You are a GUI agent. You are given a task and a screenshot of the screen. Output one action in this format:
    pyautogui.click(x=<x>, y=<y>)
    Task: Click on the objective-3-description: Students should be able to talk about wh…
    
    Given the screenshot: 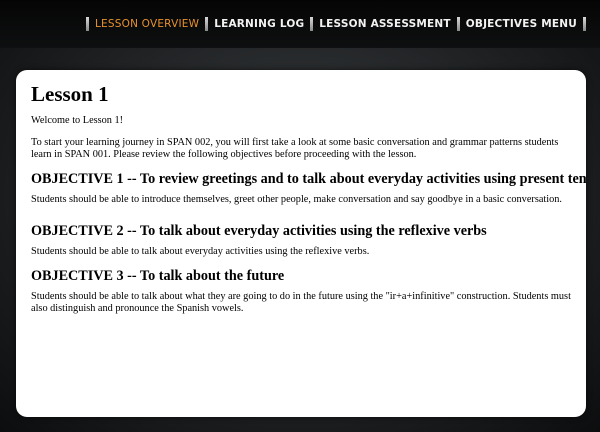 What is the action you would take?
    pyautogui.click(x=301, y=302)
    